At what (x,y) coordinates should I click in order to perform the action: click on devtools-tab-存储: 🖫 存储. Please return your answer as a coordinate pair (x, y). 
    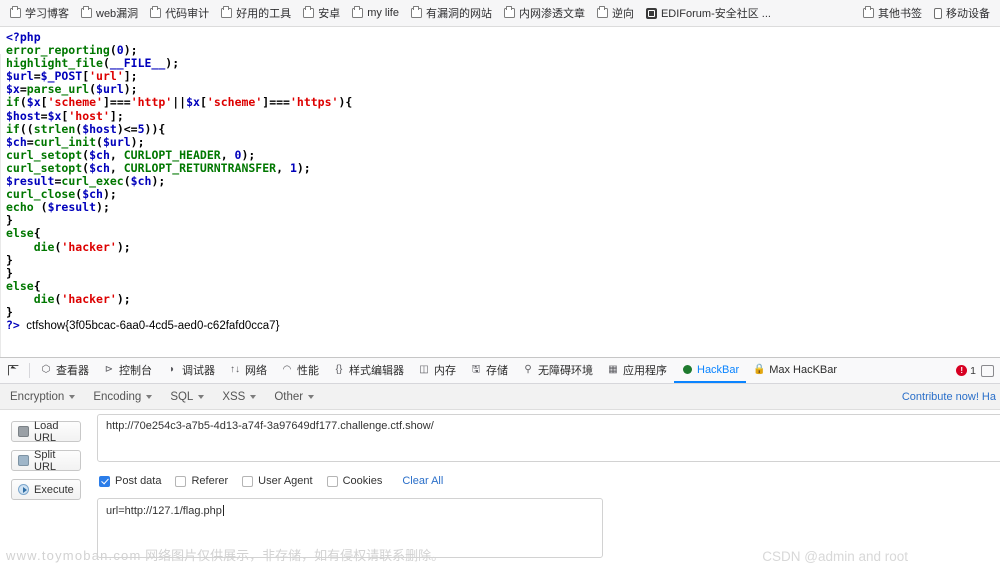
    Looking at the image, I should click on (489, 370).